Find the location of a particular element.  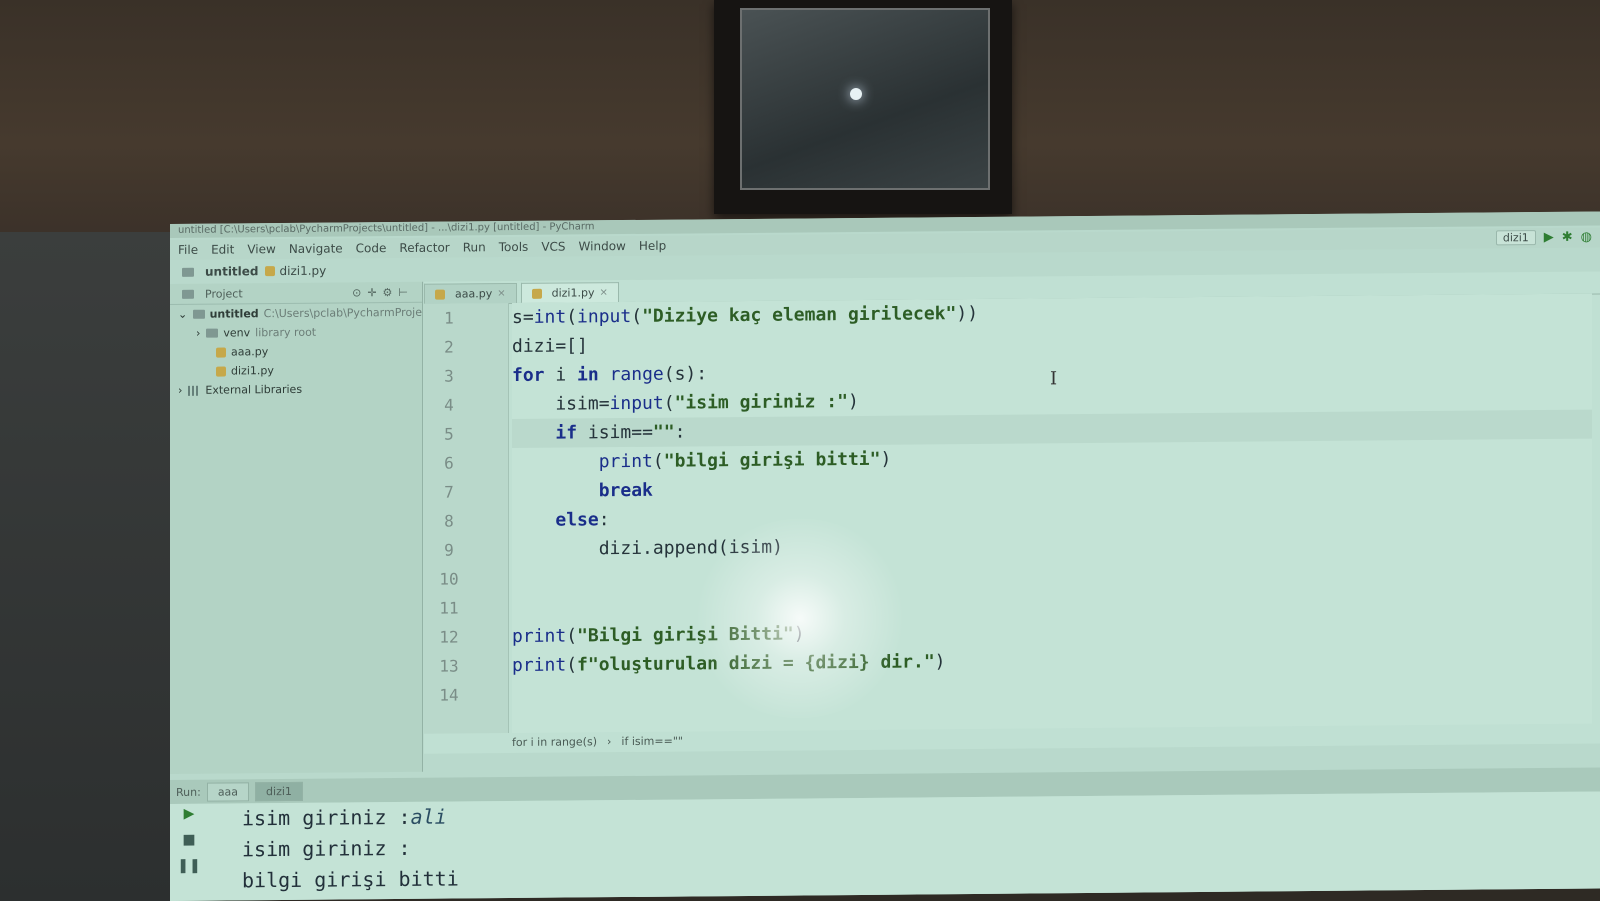

line-number: 1 is located at coordinates (449, 318).